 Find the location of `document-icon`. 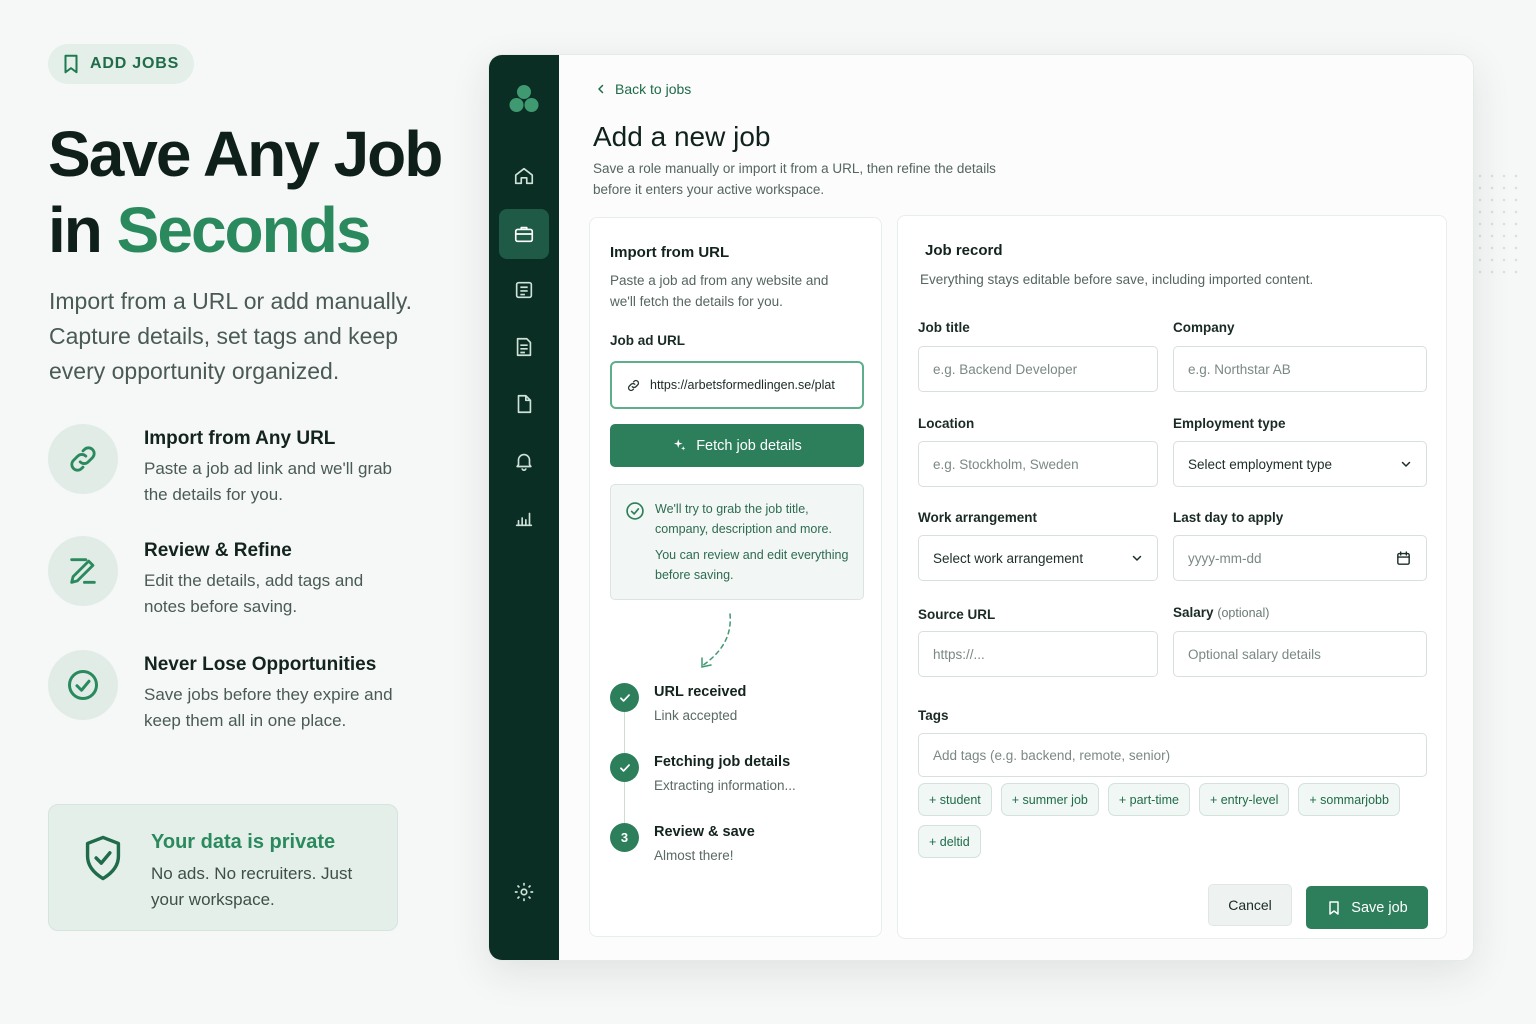

document-icon is located at coordinates (524, 347).